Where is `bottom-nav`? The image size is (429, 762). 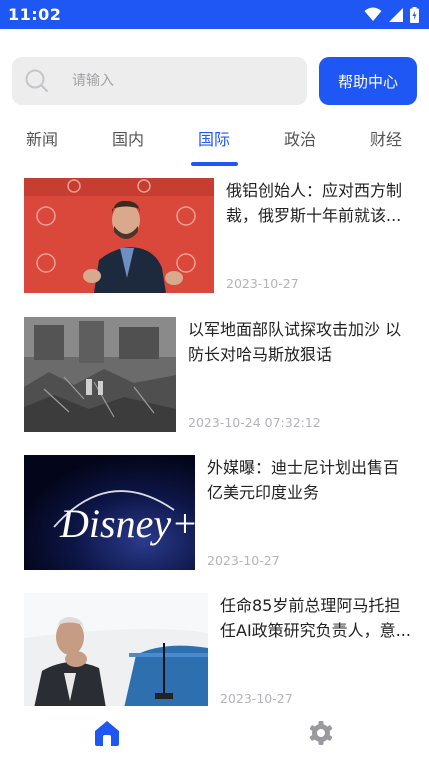 bottom-nav is located at coordinates (214, 734).